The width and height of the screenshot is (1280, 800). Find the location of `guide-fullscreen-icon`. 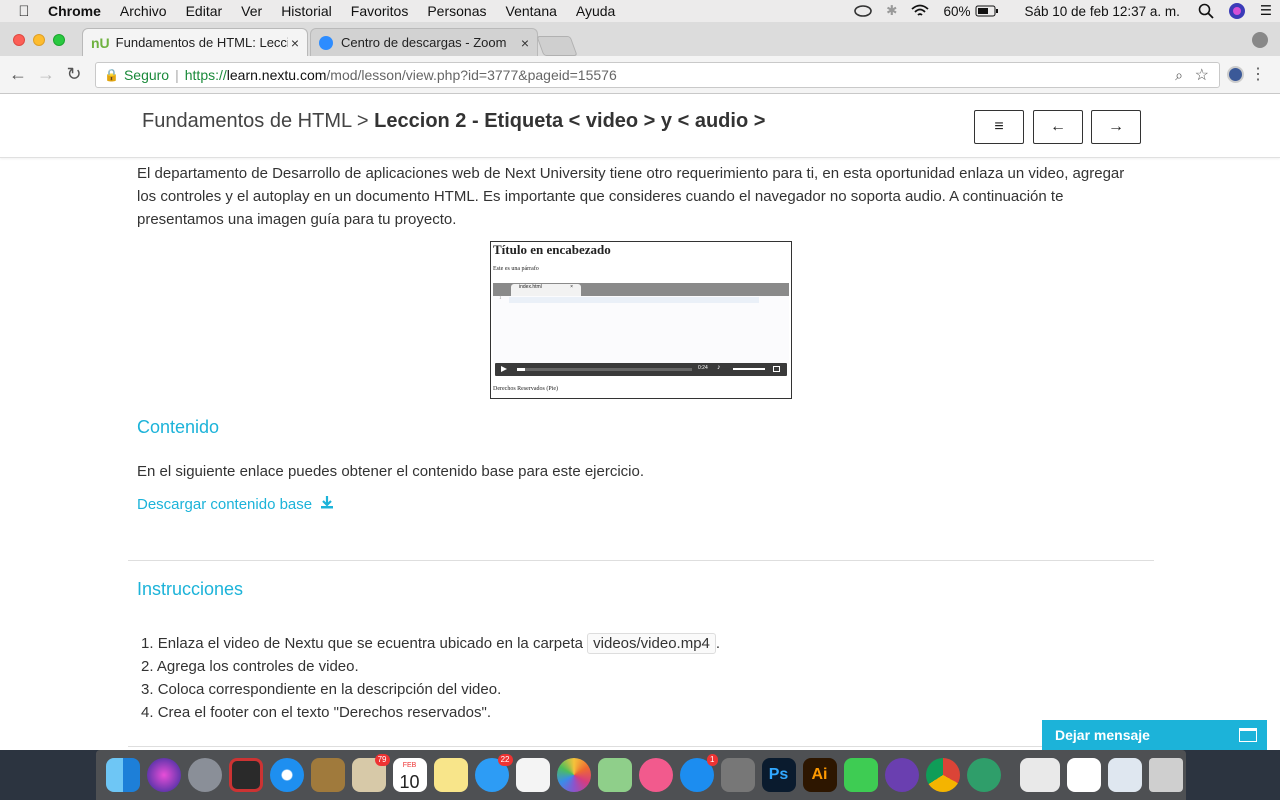

guide-fullscreen-icon is located at coordinates (776, 369).